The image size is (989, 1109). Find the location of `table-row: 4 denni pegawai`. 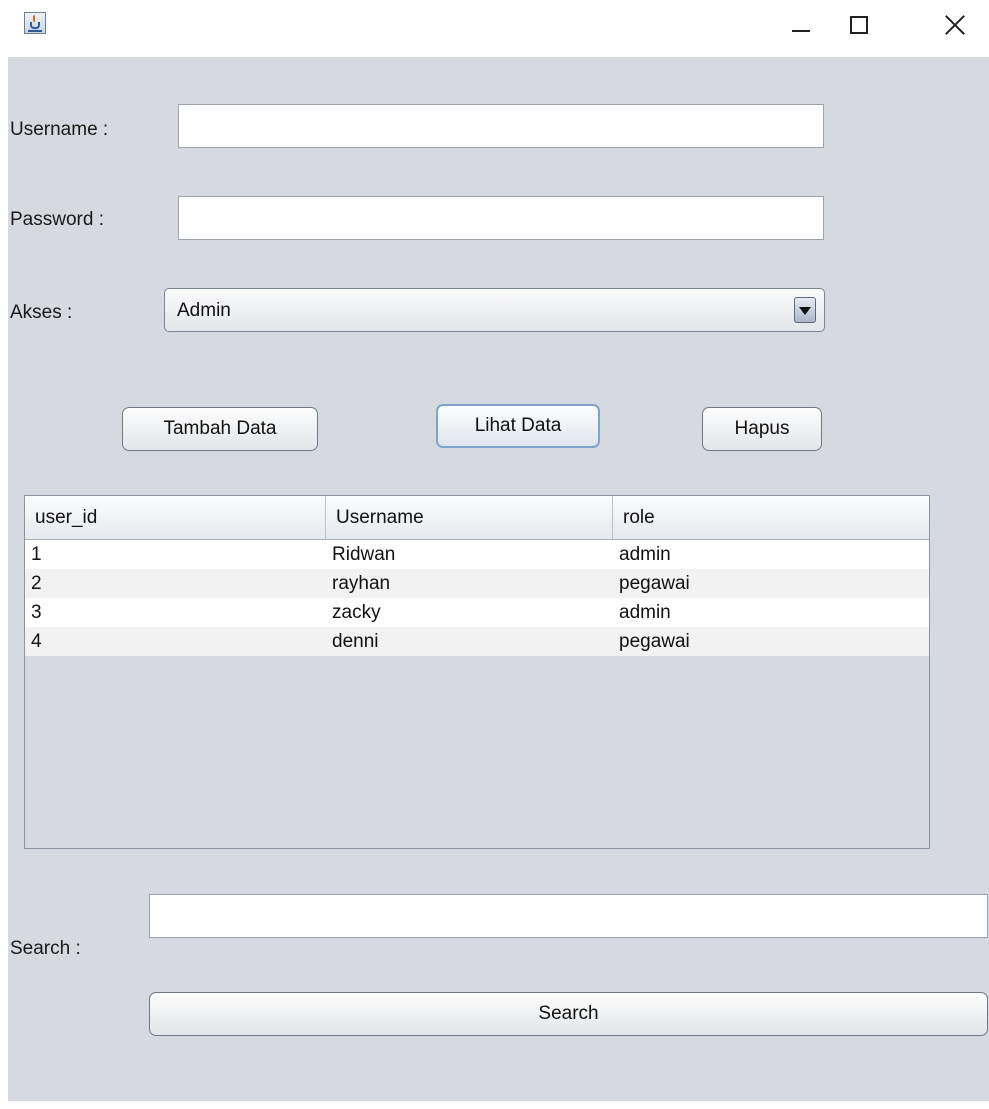

table-row: 4 denni pegawai is located at coordinates (477, 641).